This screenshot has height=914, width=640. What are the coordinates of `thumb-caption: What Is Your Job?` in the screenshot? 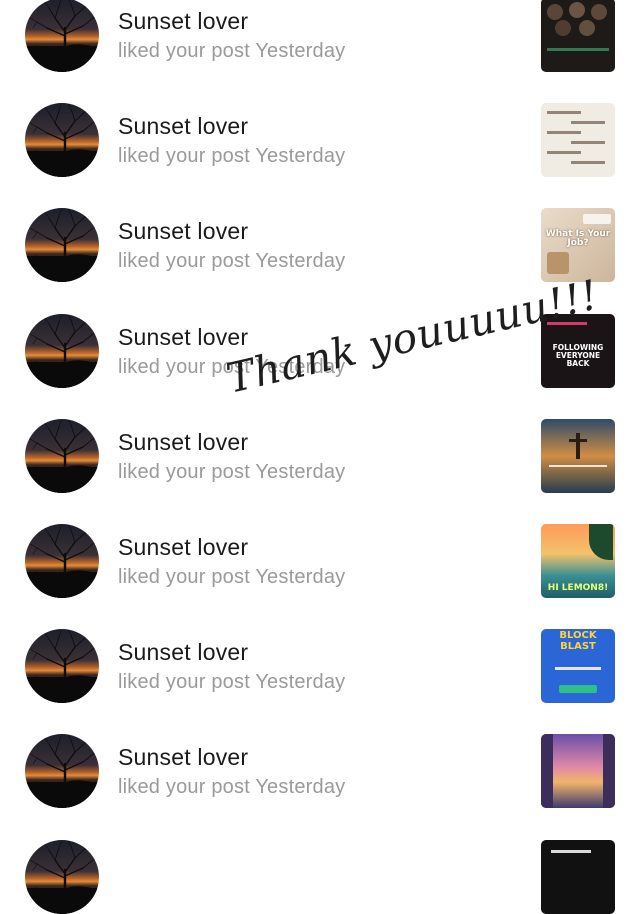 It's located at (578, 239).